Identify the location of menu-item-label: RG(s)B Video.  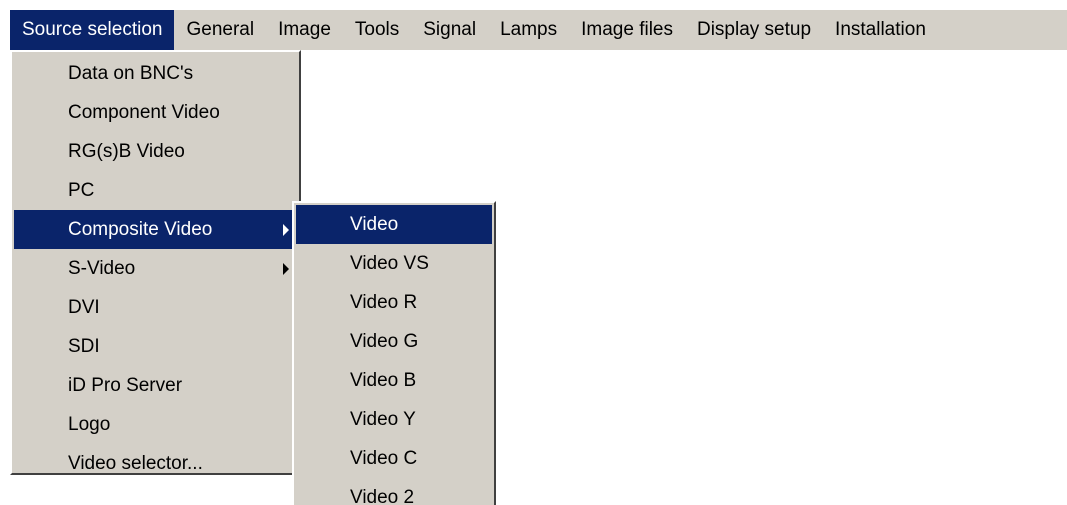
(126, 151).